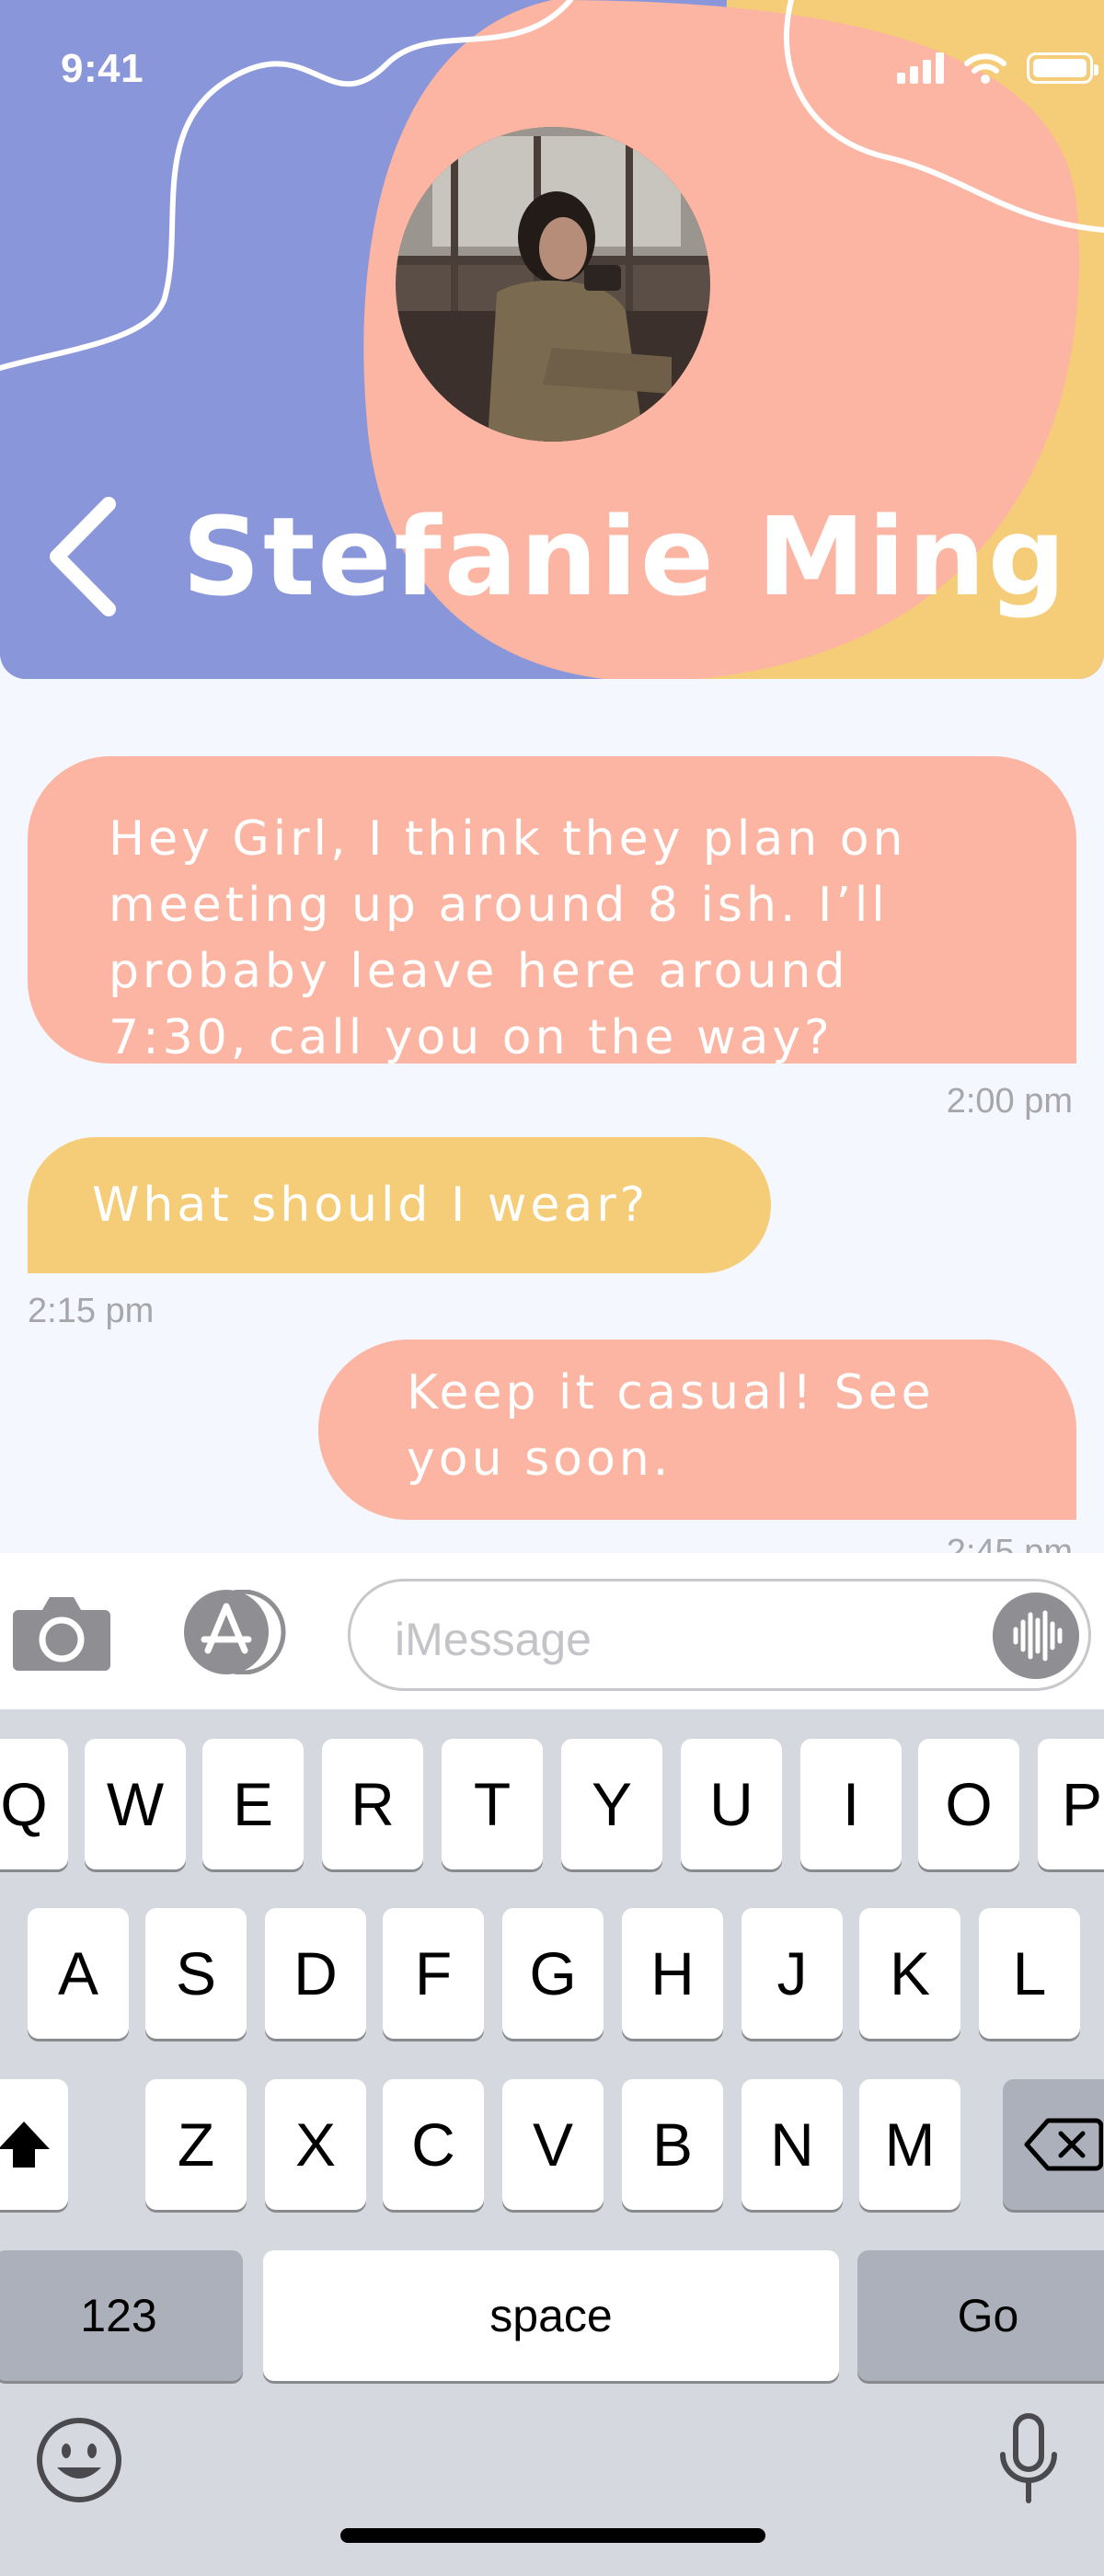  I want to click on key-v: V, so click(553, 2144).